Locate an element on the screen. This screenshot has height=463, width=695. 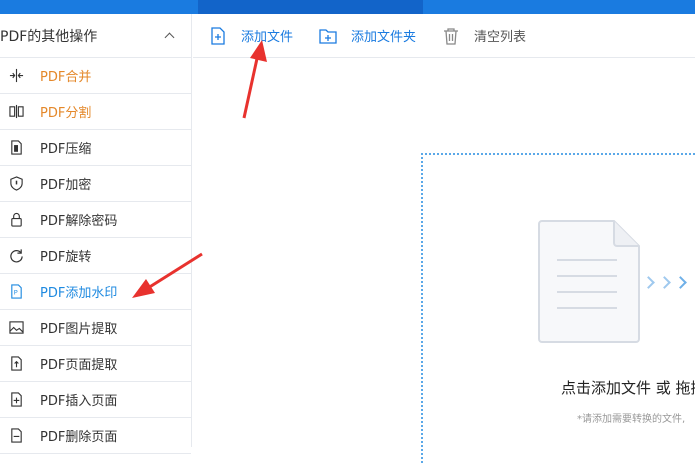
add-folder-button: 添加文件夹 is located at coordinates (367, 35).